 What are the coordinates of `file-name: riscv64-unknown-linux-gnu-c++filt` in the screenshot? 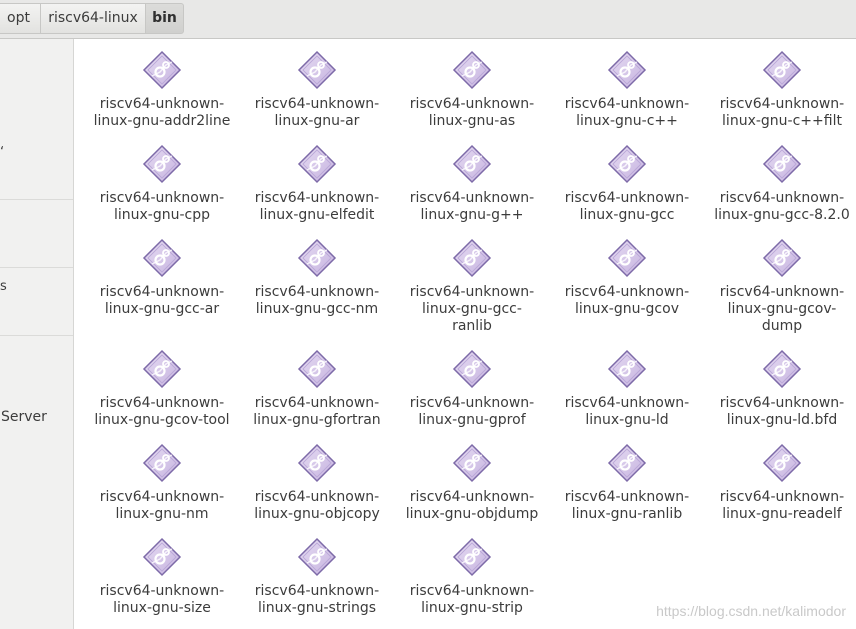 It's located at (782, 113).